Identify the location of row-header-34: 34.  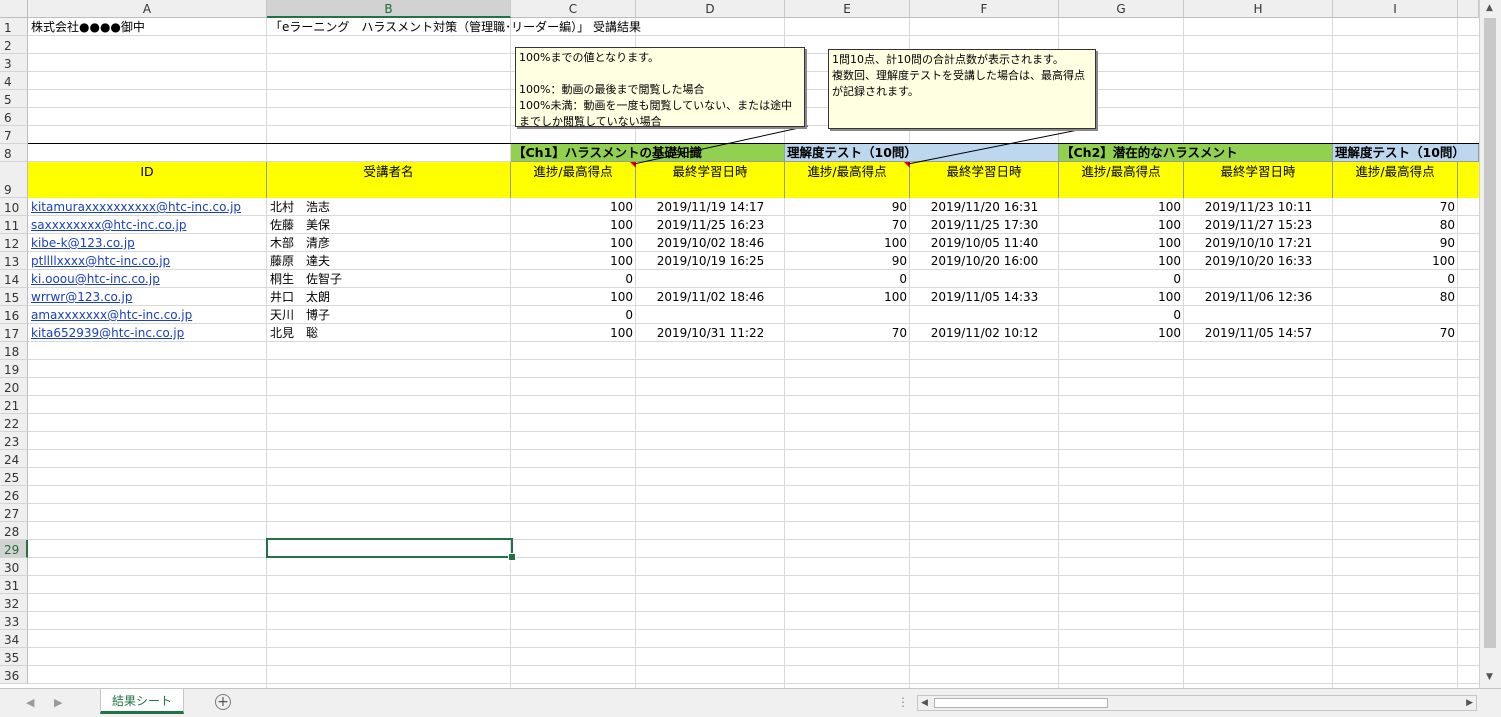
(14, 639).